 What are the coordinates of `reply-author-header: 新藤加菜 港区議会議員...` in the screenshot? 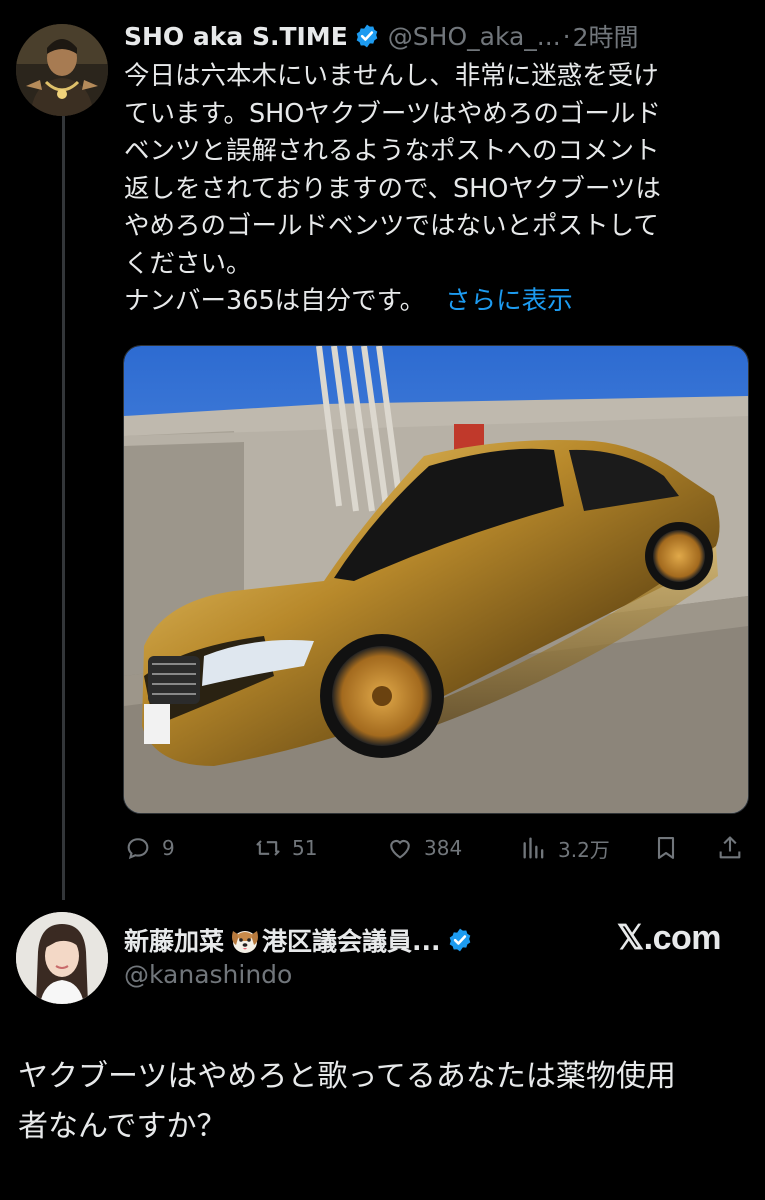 It's located at (298, 940).